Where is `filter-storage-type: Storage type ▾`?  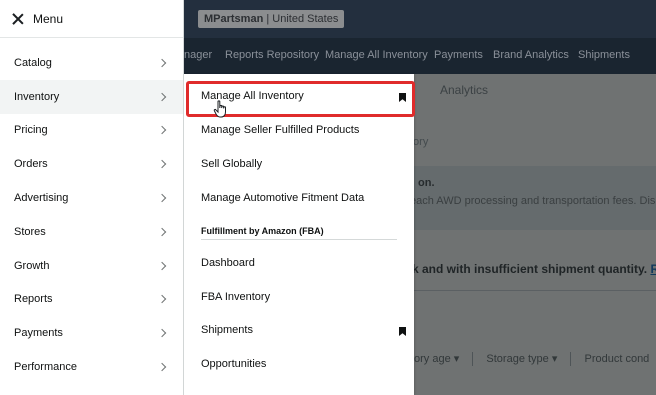 filter-storage-type: Storage type ▾ is located at coordinates (521, 359).